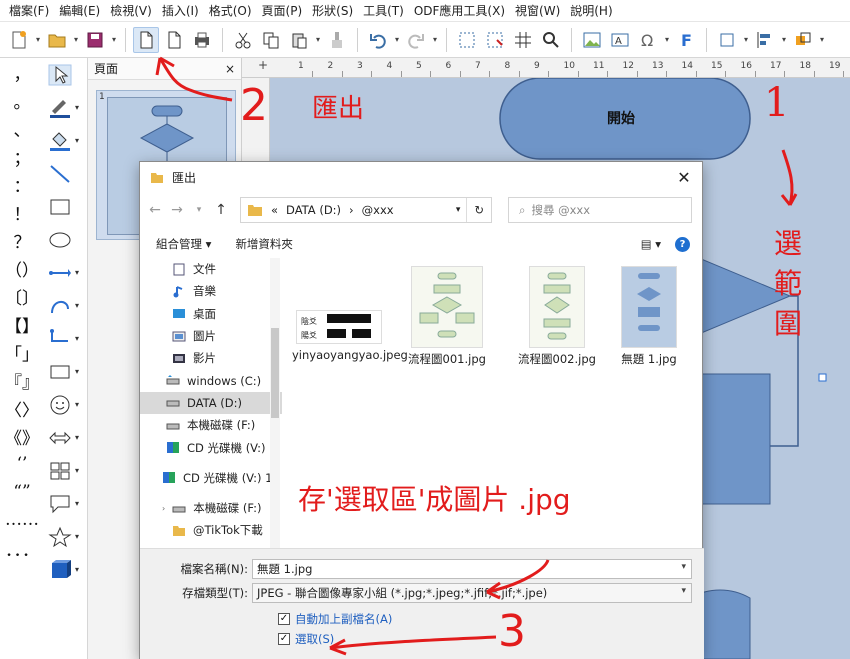 This screenshot has width=850, height=659. Describe the element at coordinates (29, 10) in the screenshot. I see `menu-file: 檔案(F)` at that location.